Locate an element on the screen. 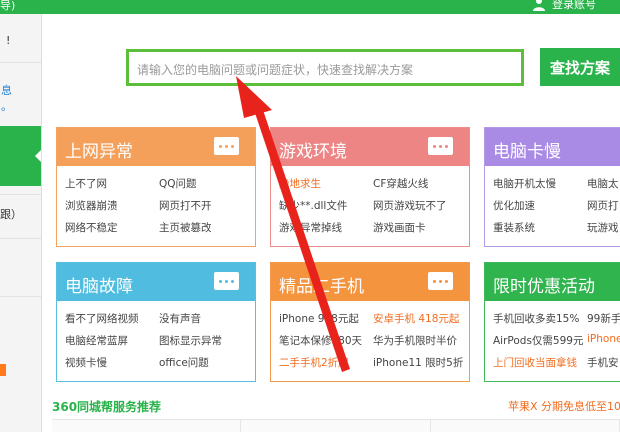  search-input: 请输入您的电脑问题或问题症状，快速查找解决方案 is located at coordinates (325, 67).